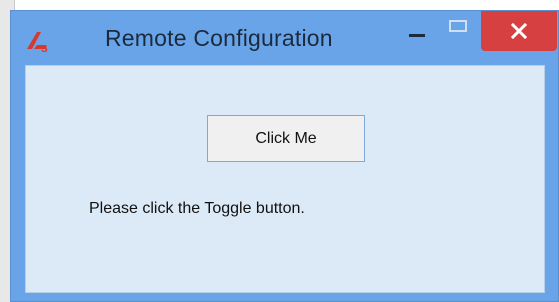 This screenshot has height=302, width=559. What do you see at coordinates (286, 138) in the screenshot?
I see `click-me-button: Click Me` at bounding box center [286, 138].